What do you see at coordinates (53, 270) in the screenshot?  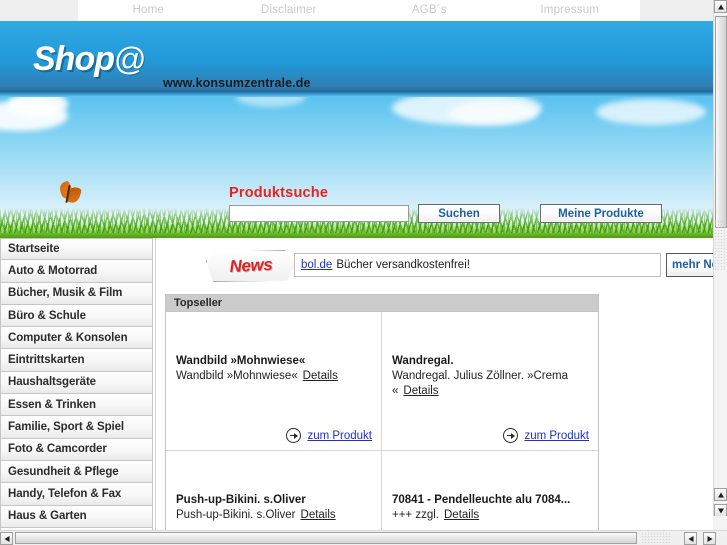 I see `sidebar-item-label: Auto & Motorrad` at bounding box center [53, 270].